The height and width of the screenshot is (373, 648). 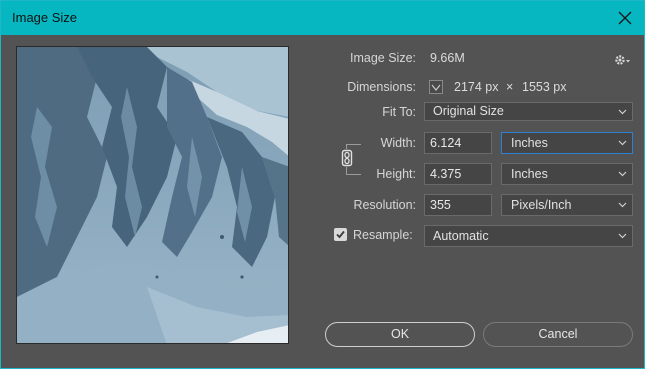 I want to click on width-unit-value: Inches, so click(x=529, y=143).